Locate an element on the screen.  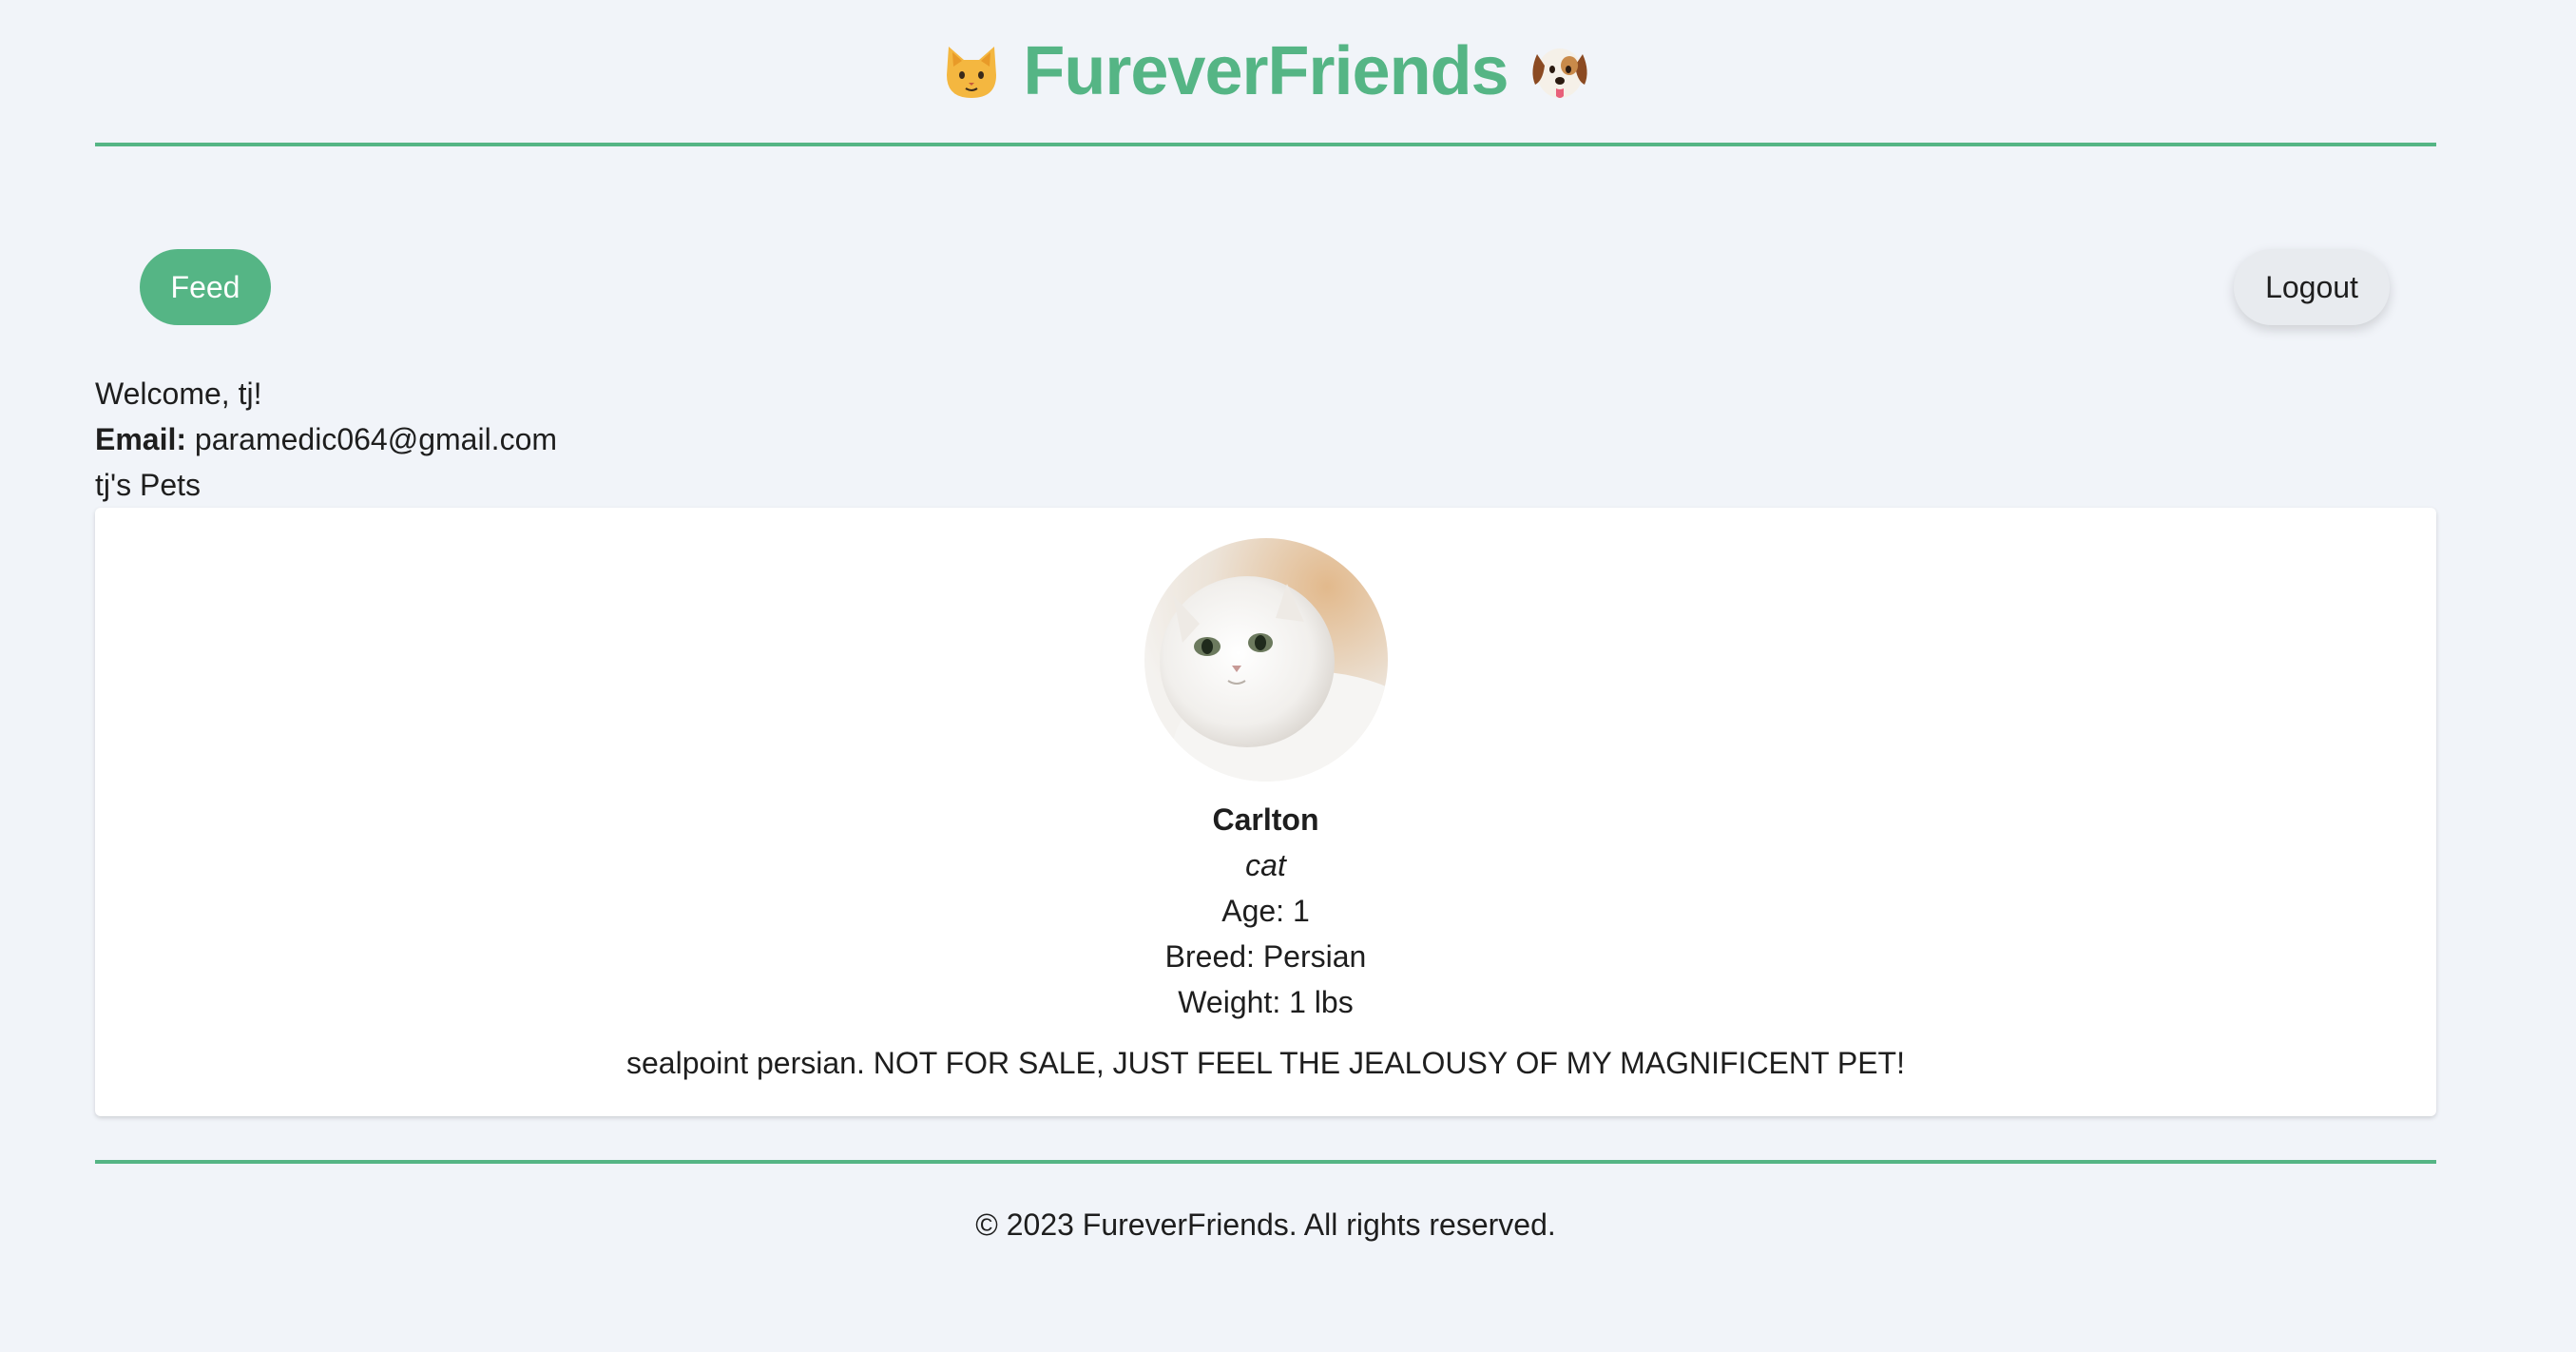
pet-breed: Breed: Persian is located at coordinates (1265, 956).